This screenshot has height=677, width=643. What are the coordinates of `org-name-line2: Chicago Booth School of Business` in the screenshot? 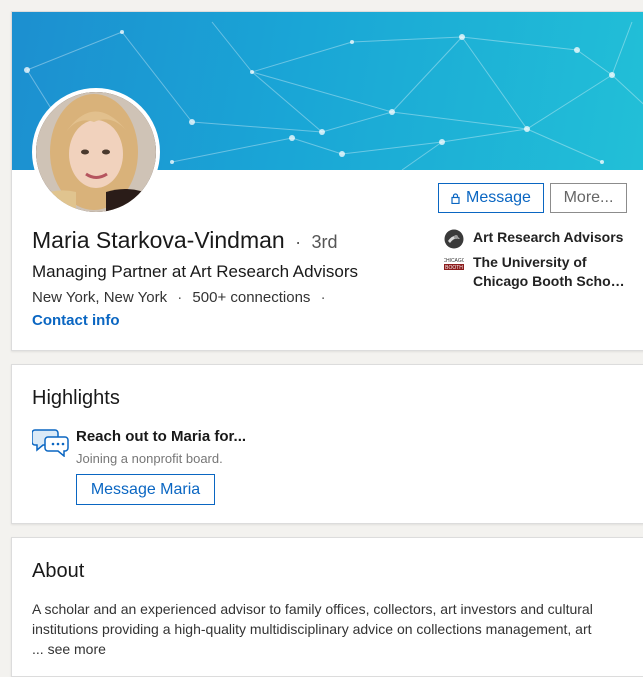 It's located at (553, 281).